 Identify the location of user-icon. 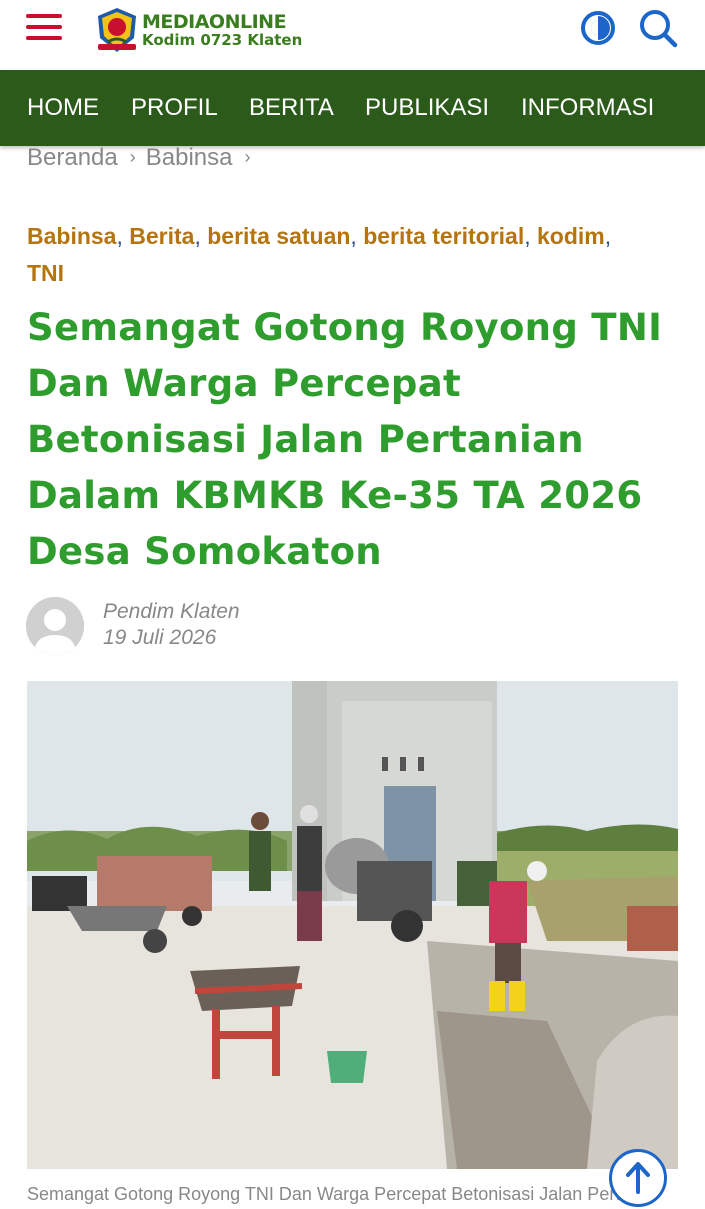
(55, 626).